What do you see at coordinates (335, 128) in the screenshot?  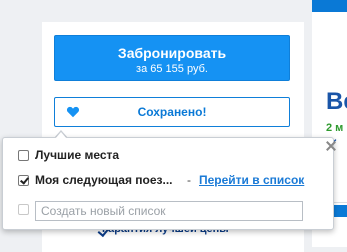 I see `hotel-availability-partial: 2 м` at bounding box center [335, 128].